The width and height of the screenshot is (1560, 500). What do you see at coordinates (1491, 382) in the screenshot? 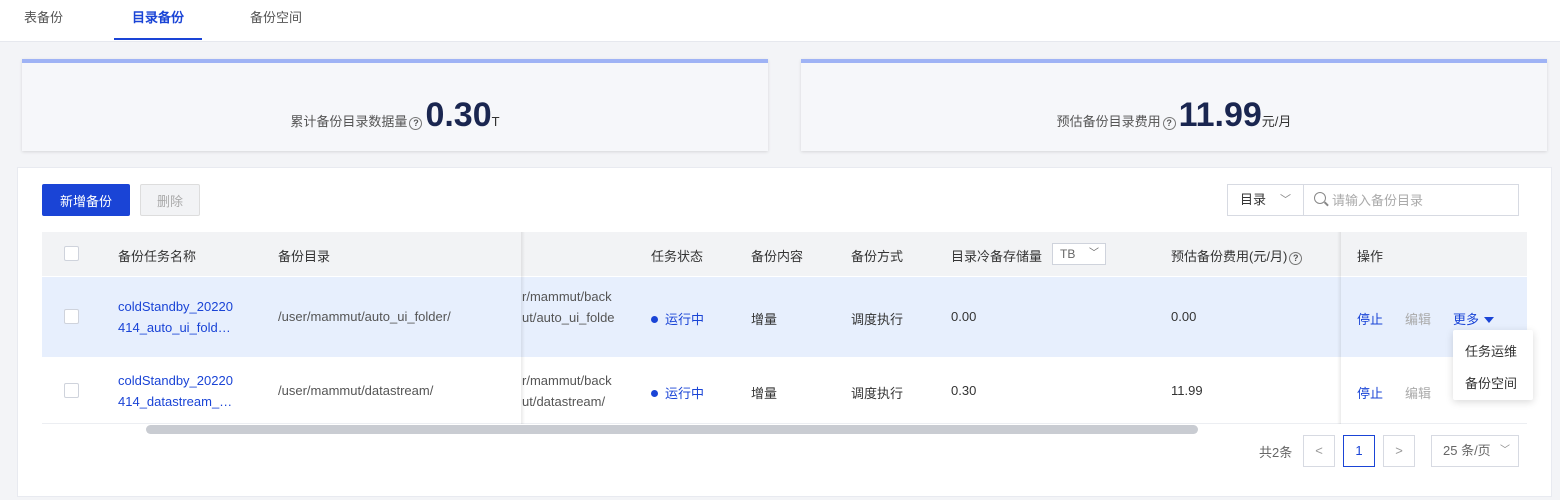
I see `menu-item-backup-space: 备份空间` at bounding box center [1491, 382].